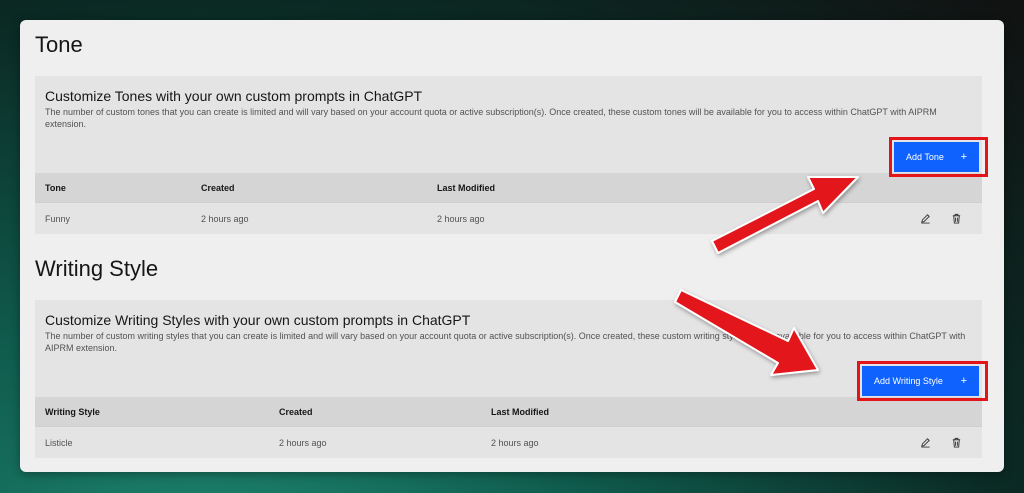 The width and height of the screenshot is (1024, 493). I want to click on row-name: Listicle, so click(59, 442).